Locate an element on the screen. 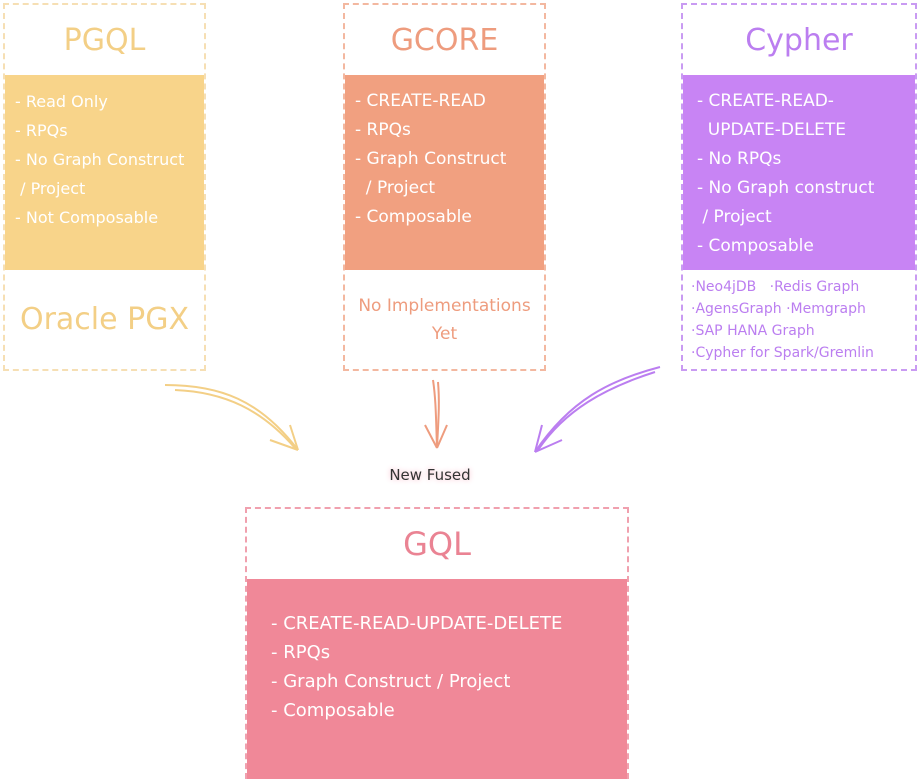 This screenshot has height=779, width=921. new-fused-label: New Fused is located at coordinates (430, 475).